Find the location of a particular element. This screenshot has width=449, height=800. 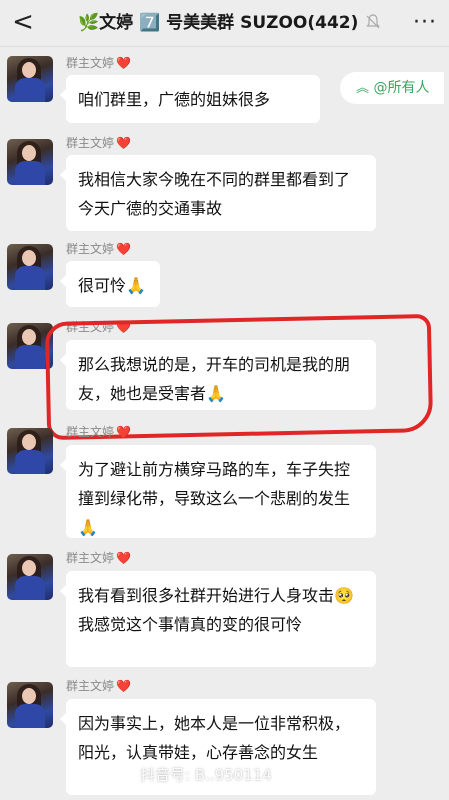

message-bubble: 咱们群里，广德的姐妹很多 is located at coordinates (190, 99).